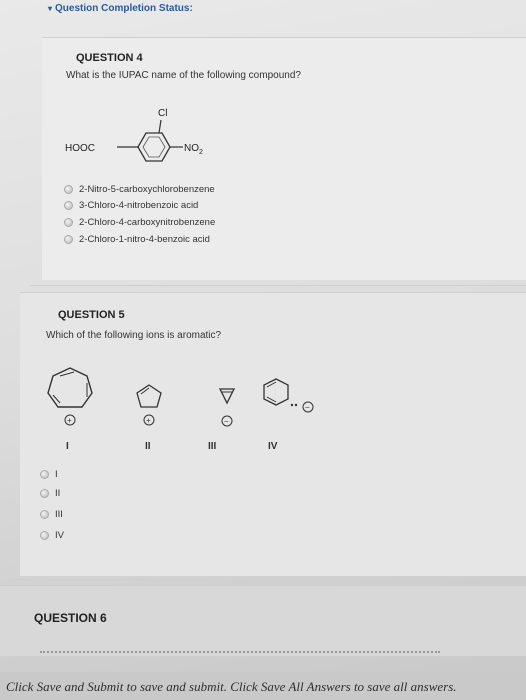 The height and width of the screenshot is (700, 526). I want to click on structure-label-i: I, so click(67, 446).